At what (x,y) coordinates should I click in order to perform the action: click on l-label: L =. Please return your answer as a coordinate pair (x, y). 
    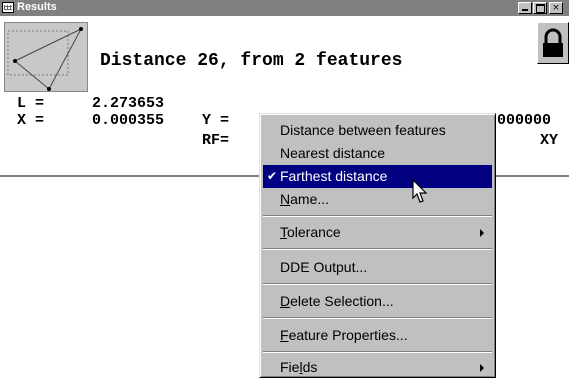
    Looking at the image, I should click on (31, 103).